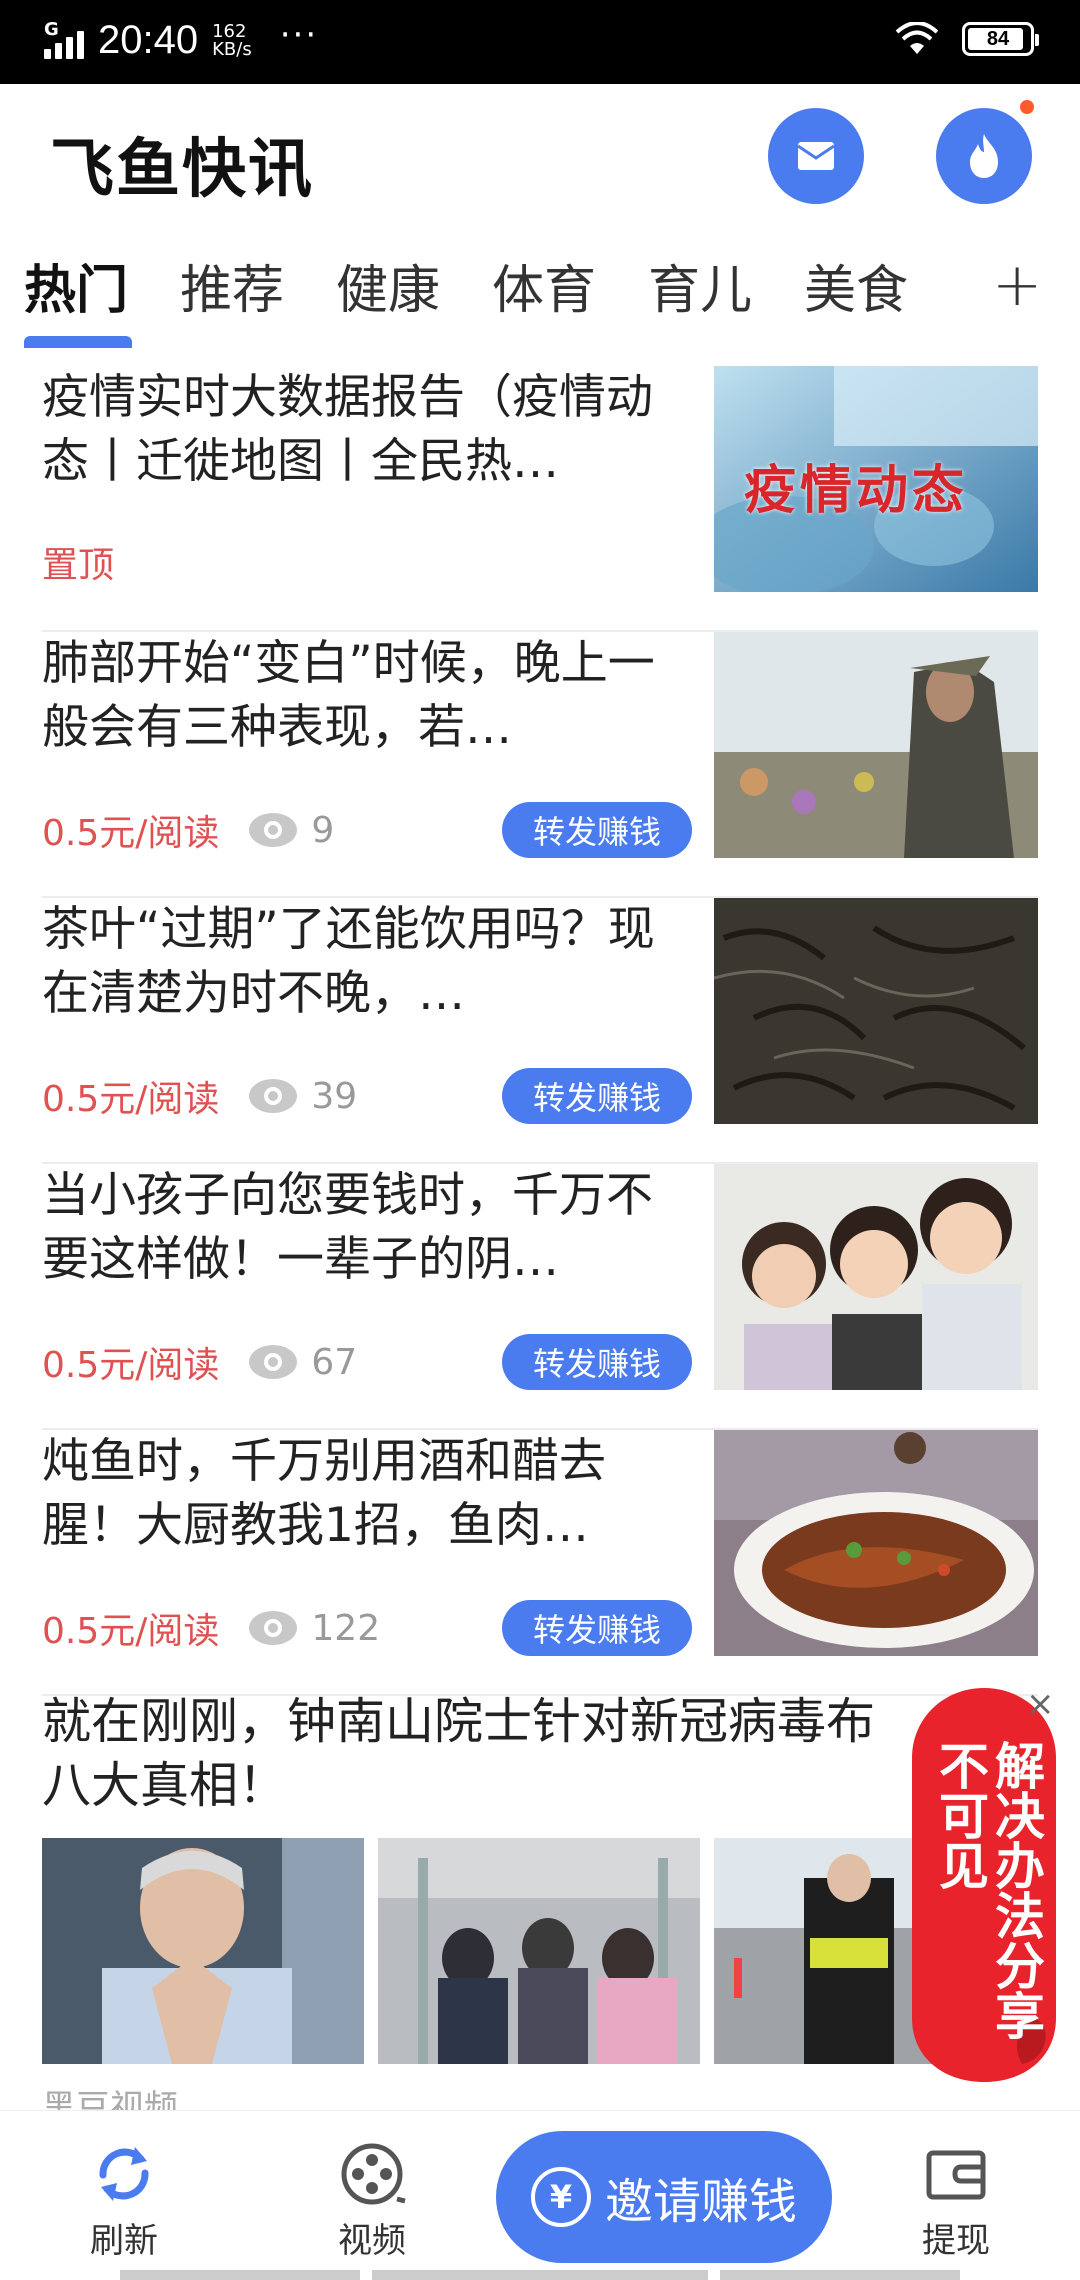 The width and height of the screenshot is (1080, 2280). What do you see at coordinates (148, 40) in the screenshot?
I see `status-time: 20:40` at bounding box center [148, 40].